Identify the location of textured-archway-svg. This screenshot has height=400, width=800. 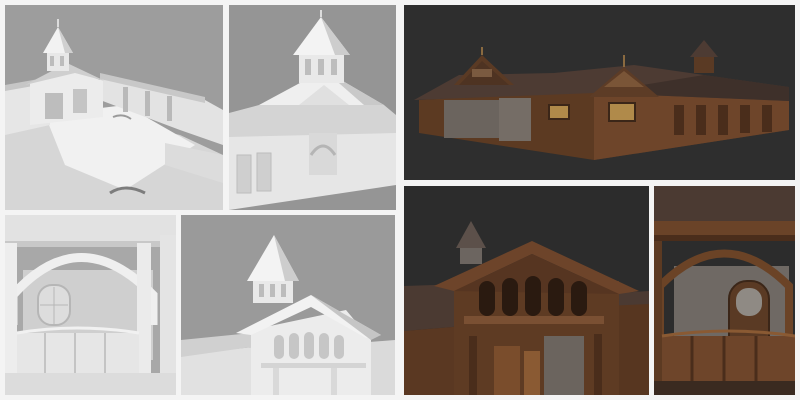
(724, 290).